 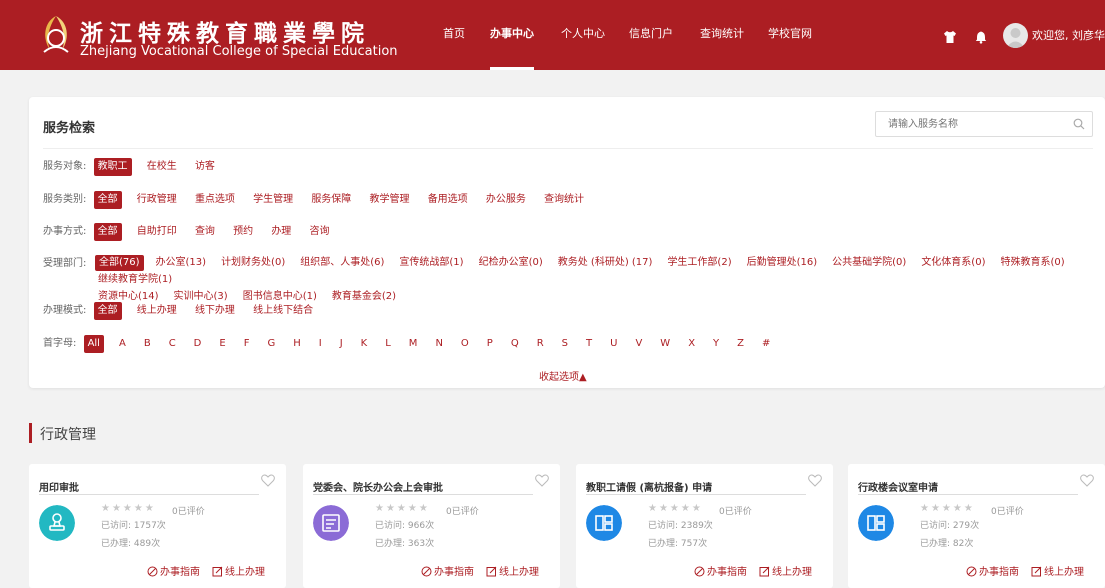 What do you see at coordinates (605, 263) in the screenshot?
I see `filter-option: 教务处 (科研处) (17)` at bounding box center [605, 263].